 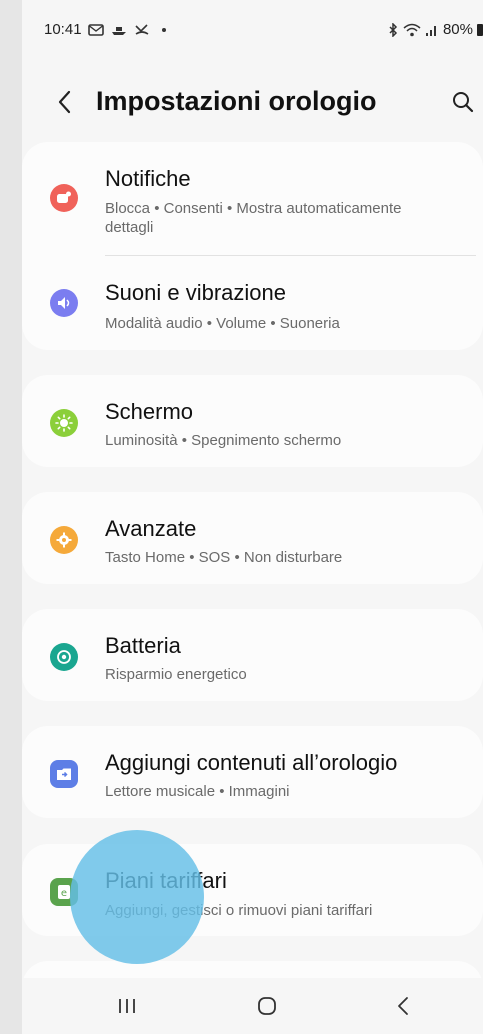 I want to click on chevron-left-icon, so click(x=64, y=102).